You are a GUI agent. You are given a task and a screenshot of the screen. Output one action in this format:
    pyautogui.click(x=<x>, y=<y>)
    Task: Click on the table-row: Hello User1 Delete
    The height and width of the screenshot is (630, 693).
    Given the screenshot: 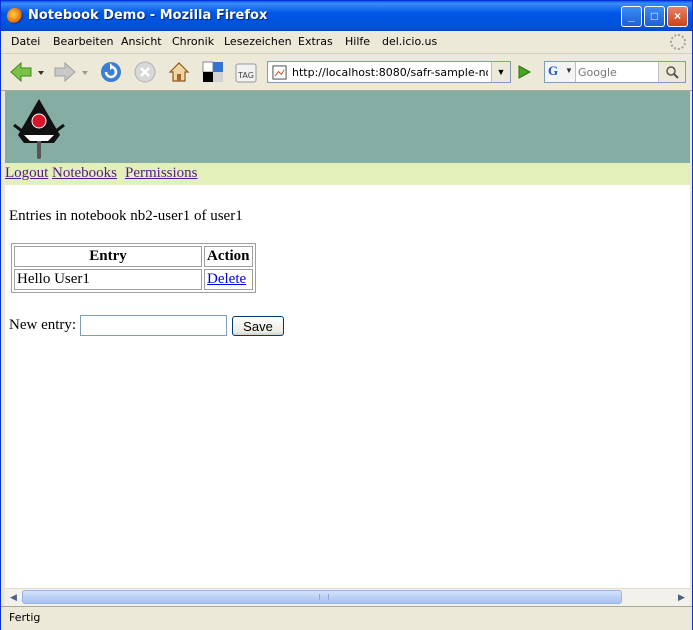 What is the action you would take?
    pyautogui.click(x=133, y=279)
    